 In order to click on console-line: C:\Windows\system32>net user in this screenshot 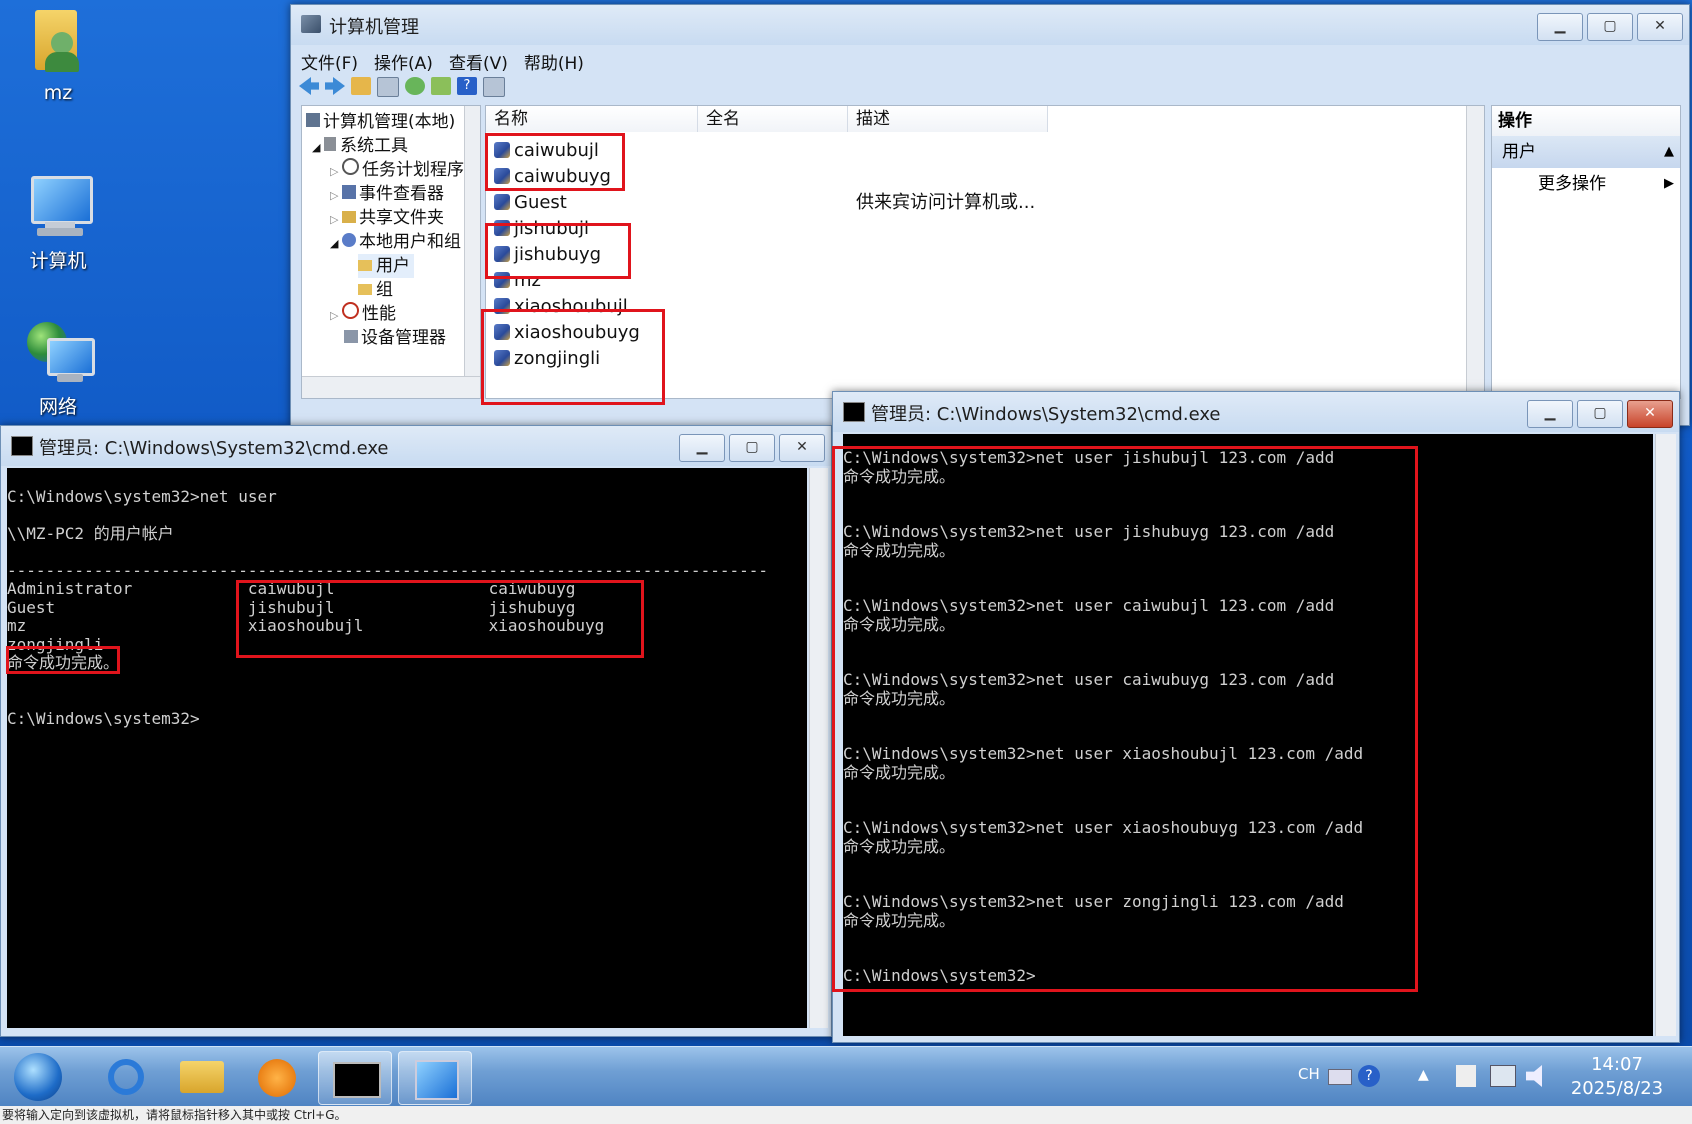, I will do `click(142, 496)`.